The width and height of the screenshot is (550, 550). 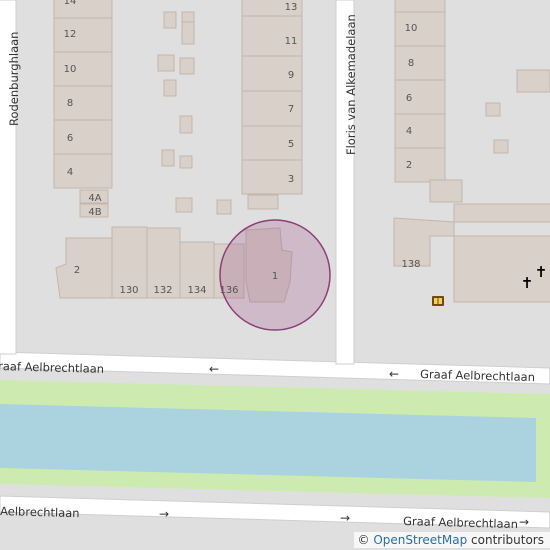 I want to click on housenumber: 4A, so click(x=94, y=198).